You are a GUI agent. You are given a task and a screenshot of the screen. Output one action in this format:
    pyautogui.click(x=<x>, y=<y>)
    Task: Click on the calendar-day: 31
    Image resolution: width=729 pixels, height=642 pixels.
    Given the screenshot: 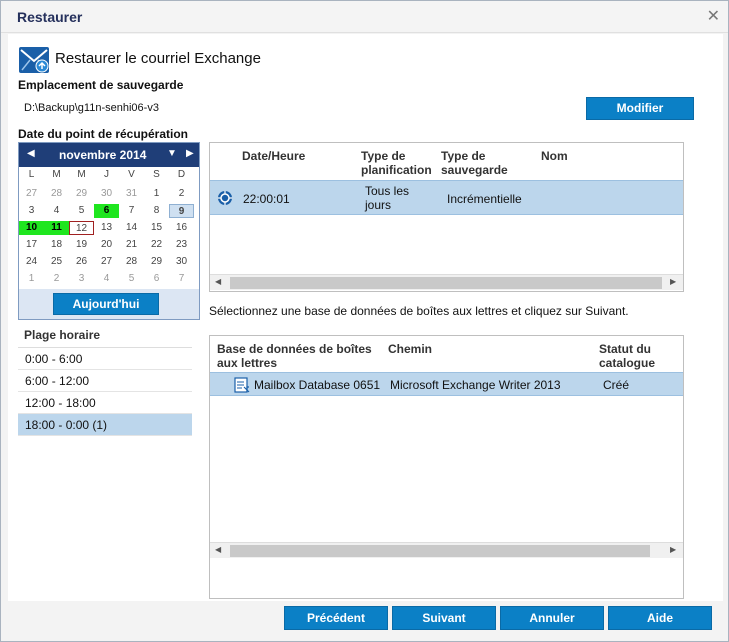 What is the action you would take?
    pyautogui.click(x=131, y=194)
    